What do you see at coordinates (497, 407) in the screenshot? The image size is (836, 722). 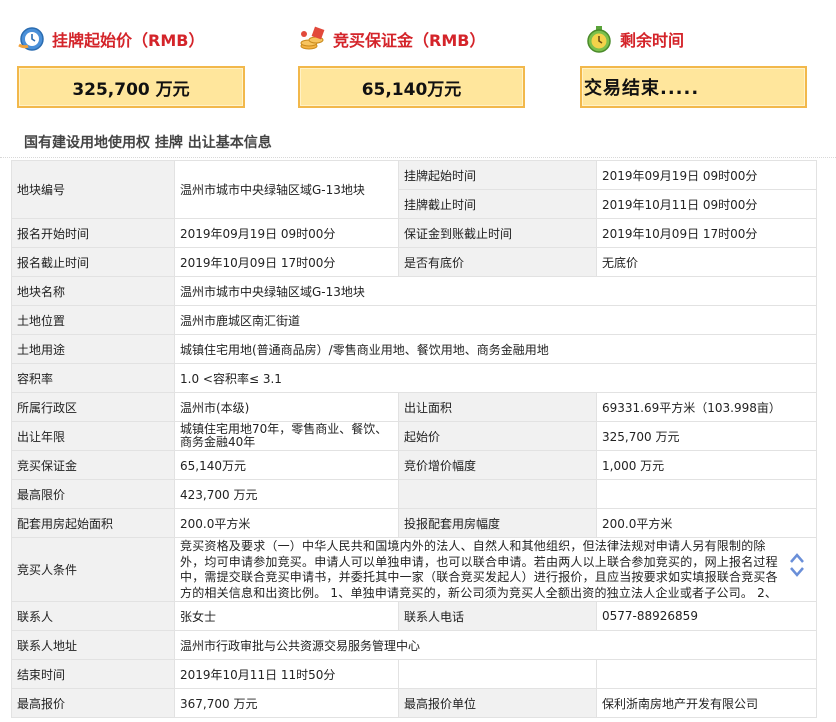 I see `area-label: 出让面积` at bounding box center [497, 407].